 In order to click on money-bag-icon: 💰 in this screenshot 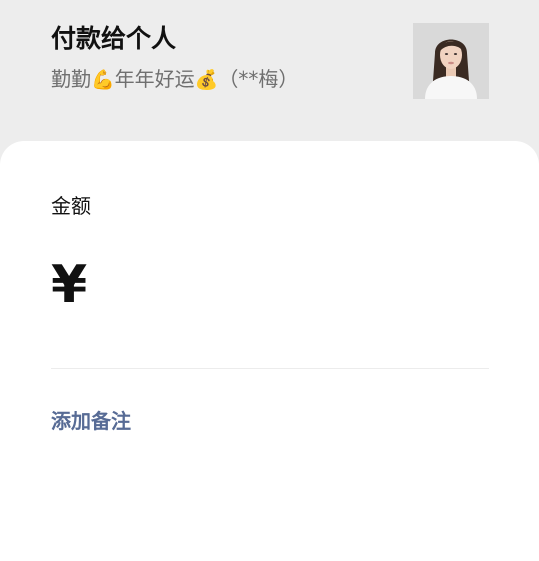, I will do `click(206, 80)`.